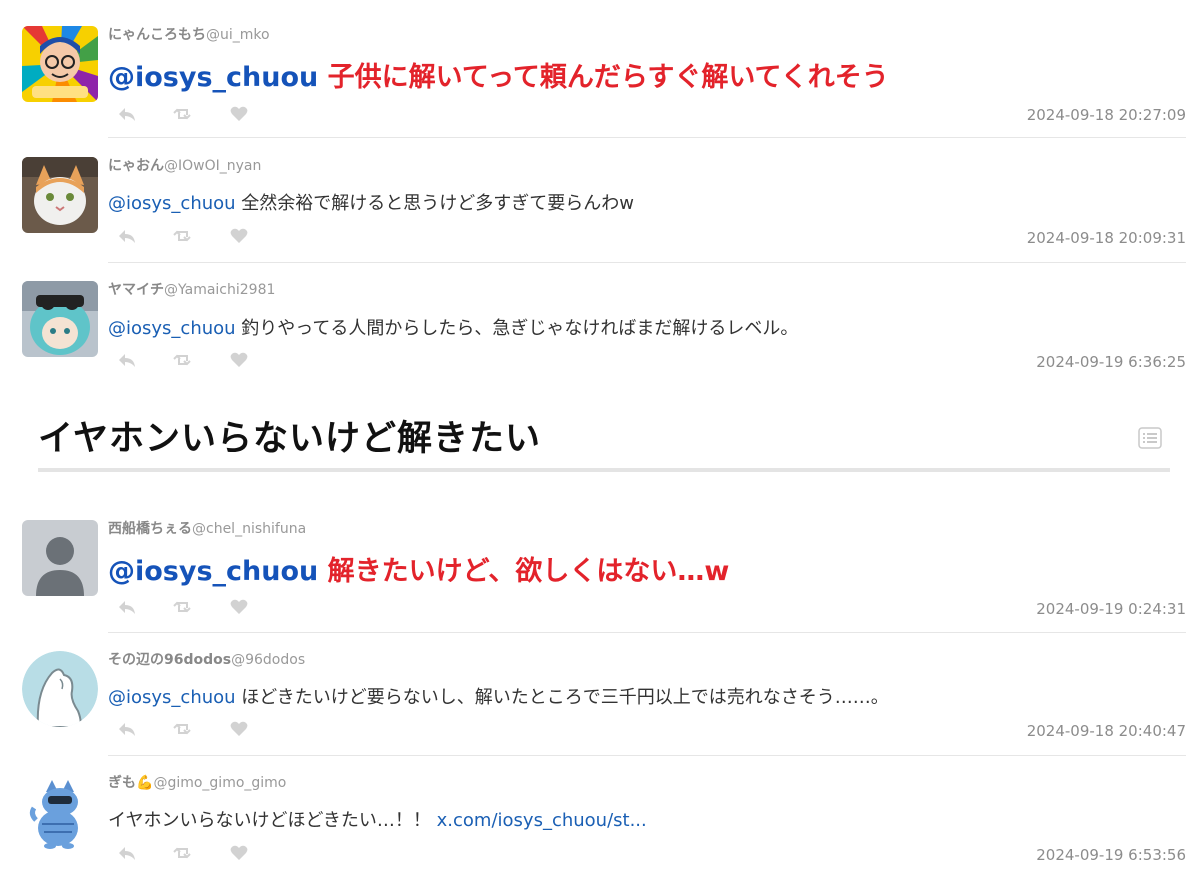 The height and width of the screenshot is (870, 1200). What do you see at coordinates (524, 571) in the screenshot?
I see `tweet-highlight-text: 解きたいけど、欲しくはない…w` at bounding box center [524, 571].